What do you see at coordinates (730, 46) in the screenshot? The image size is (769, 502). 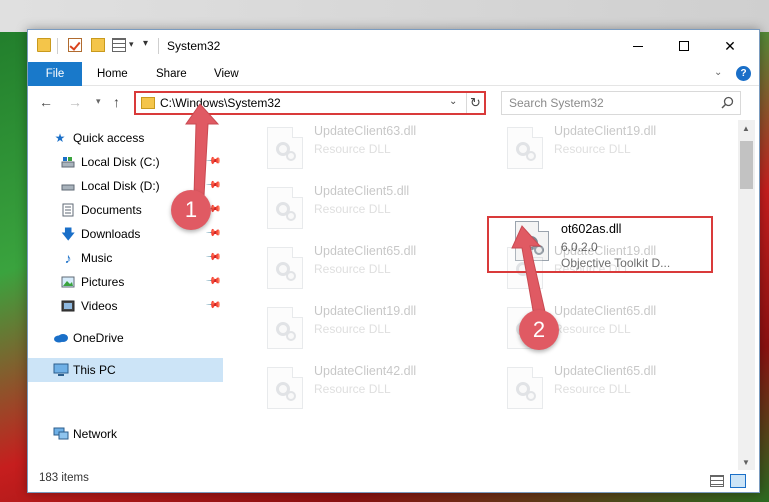 I see `close-button: ✕` at bounding box center [730, 46].